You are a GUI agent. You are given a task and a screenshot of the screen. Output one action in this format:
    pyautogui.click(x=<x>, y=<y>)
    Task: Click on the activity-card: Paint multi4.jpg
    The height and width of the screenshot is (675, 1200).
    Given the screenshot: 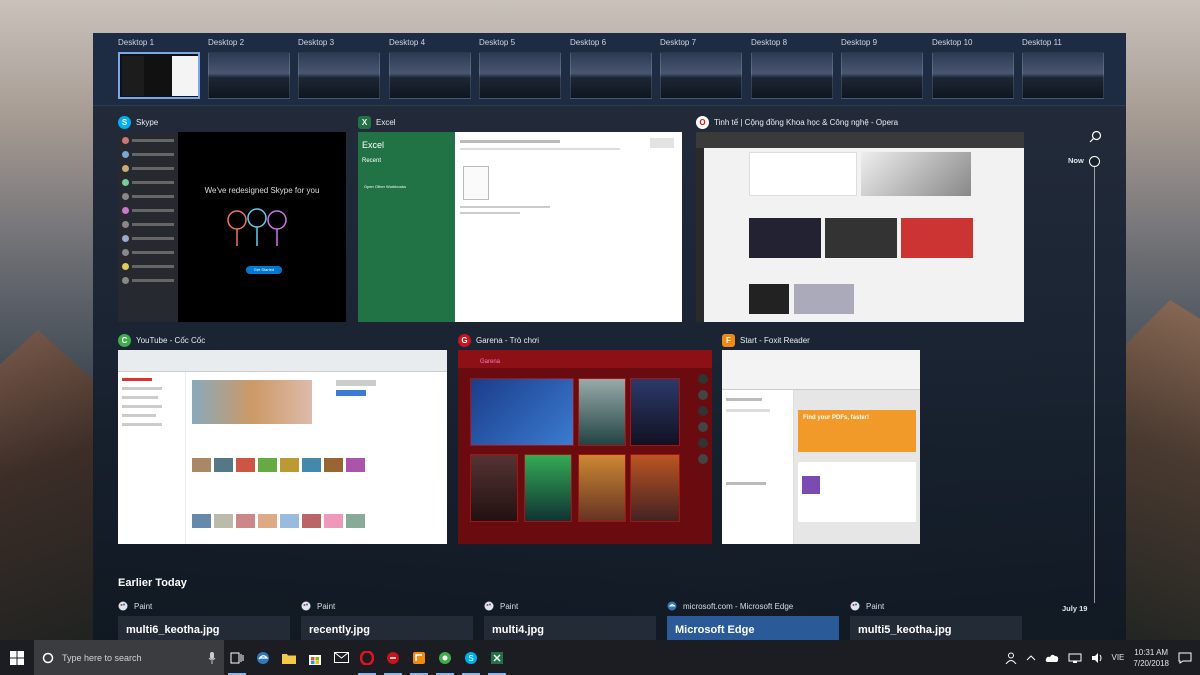 What is the action you would take?
    pyautogui.click(x=570, y=622)
    